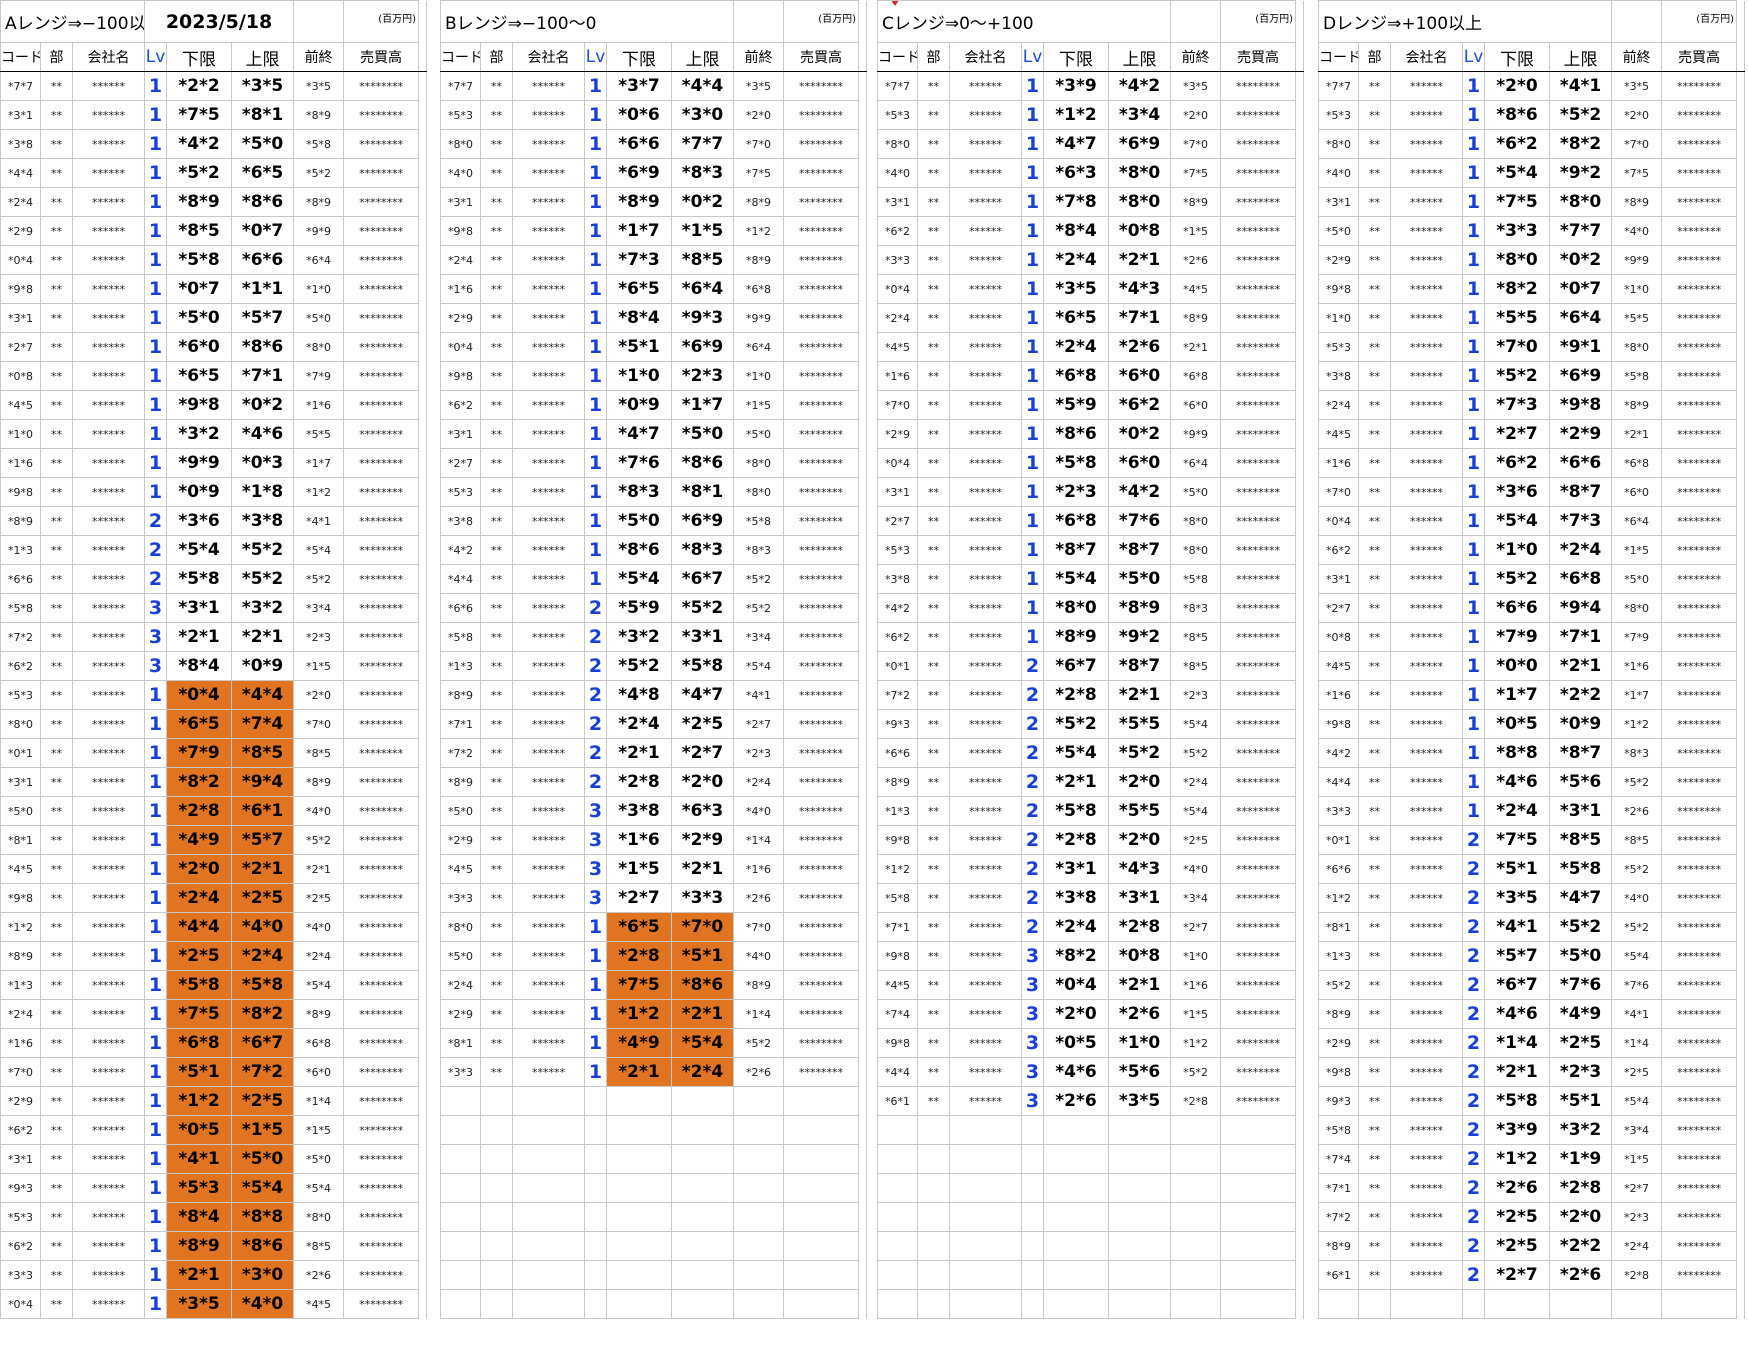 This screenshot has width=1749, height=1355. What do you see at coordinates (1580, 550) in the screenshot?
I see `upper-limit-cell: *2*4` at bounding box center [1580, 550].